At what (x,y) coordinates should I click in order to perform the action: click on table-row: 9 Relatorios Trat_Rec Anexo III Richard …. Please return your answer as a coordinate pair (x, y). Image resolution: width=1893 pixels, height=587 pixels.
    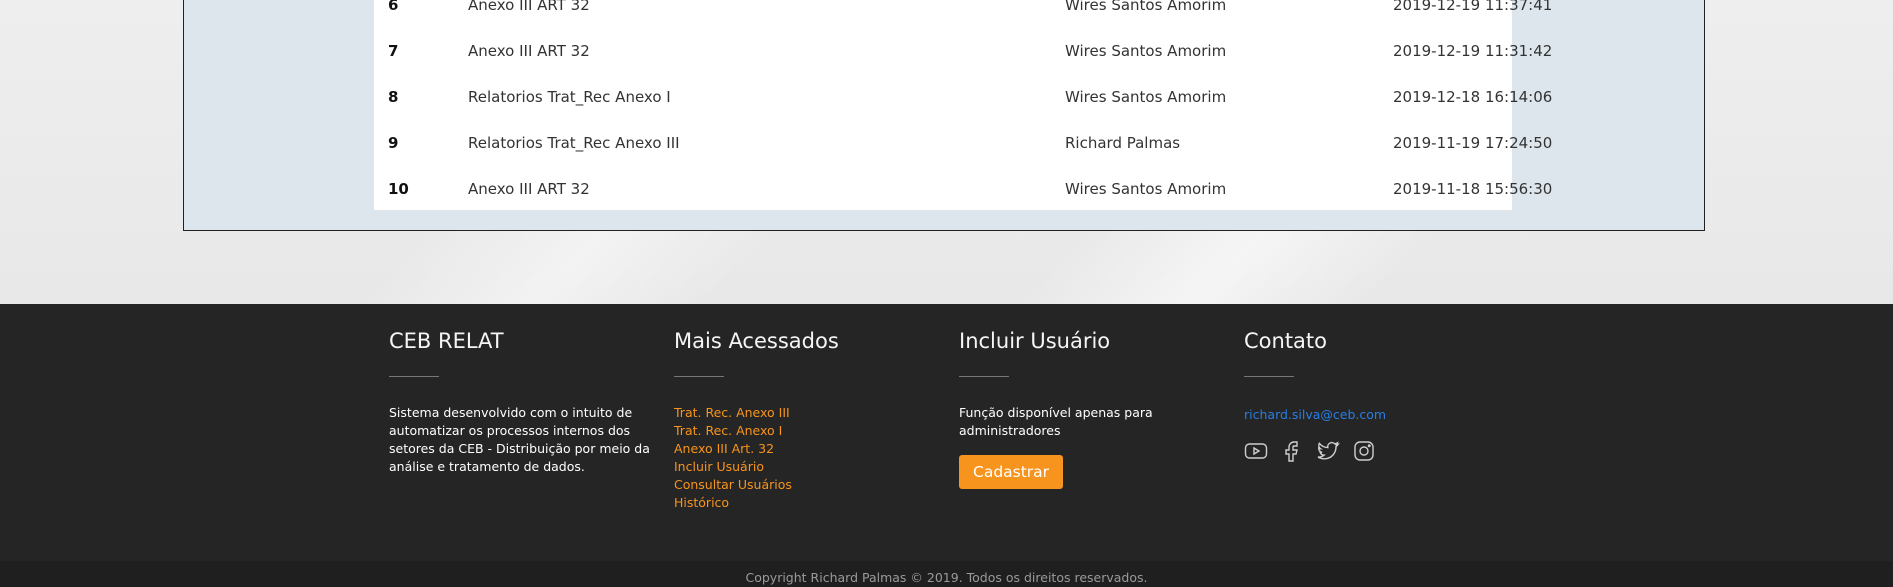
    Looking at the image, I should click on (963, 143).